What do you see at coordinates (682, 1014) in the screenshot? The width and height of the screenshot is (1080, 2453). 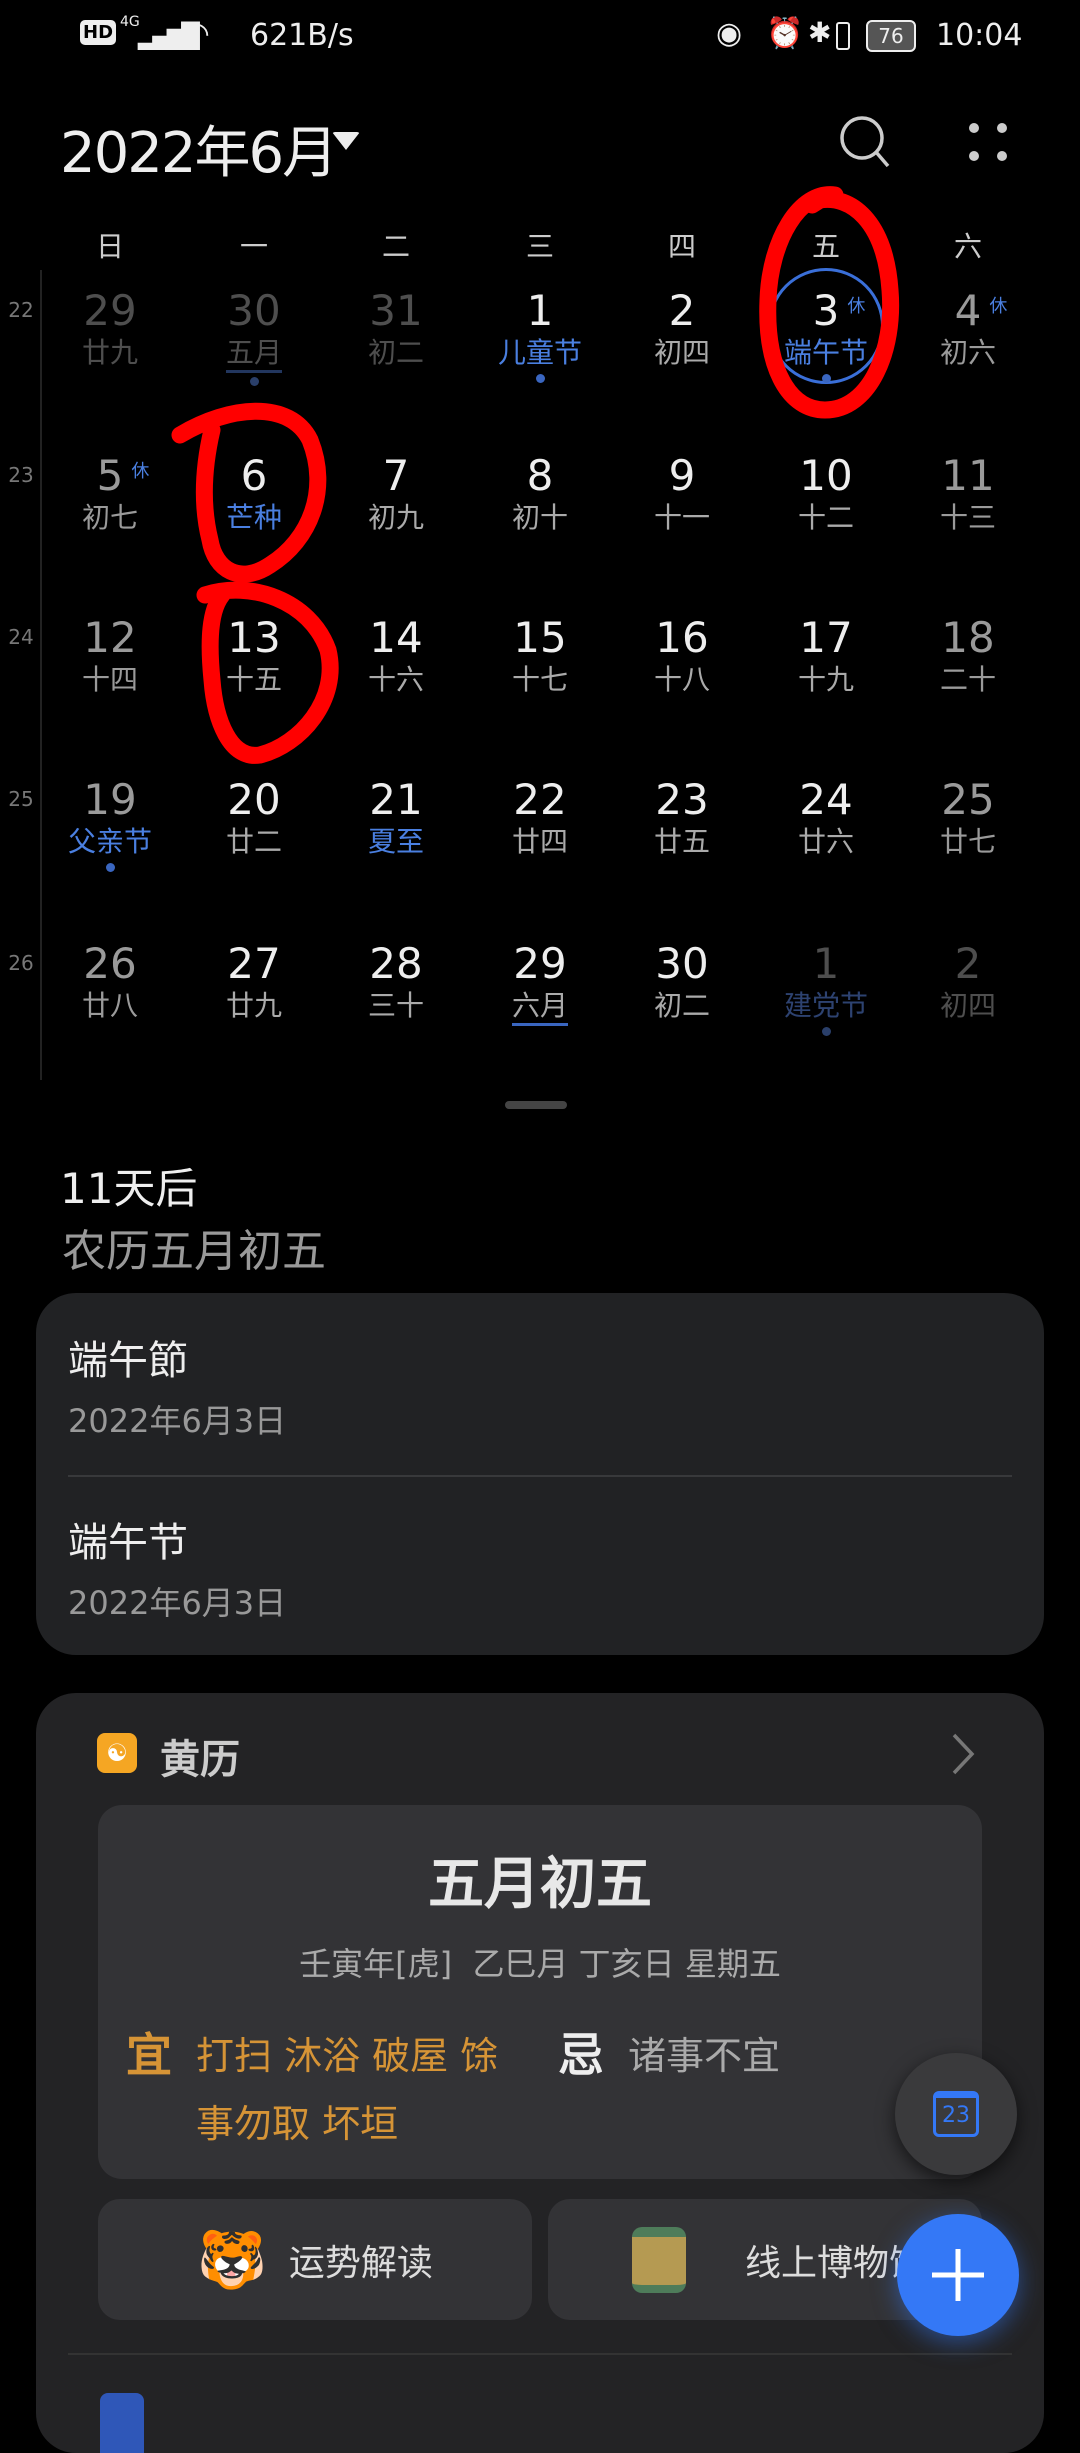 I see `day-cell: 30 初二` at bounding box center [682, 1014].